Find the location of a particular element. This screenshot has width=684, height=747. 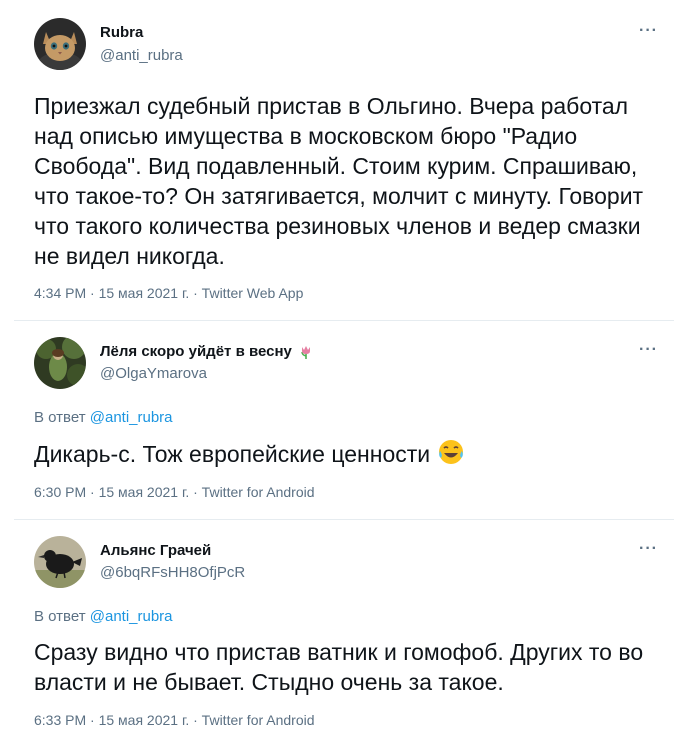

crow-avatar-icon is located at coordinates (60, 562).